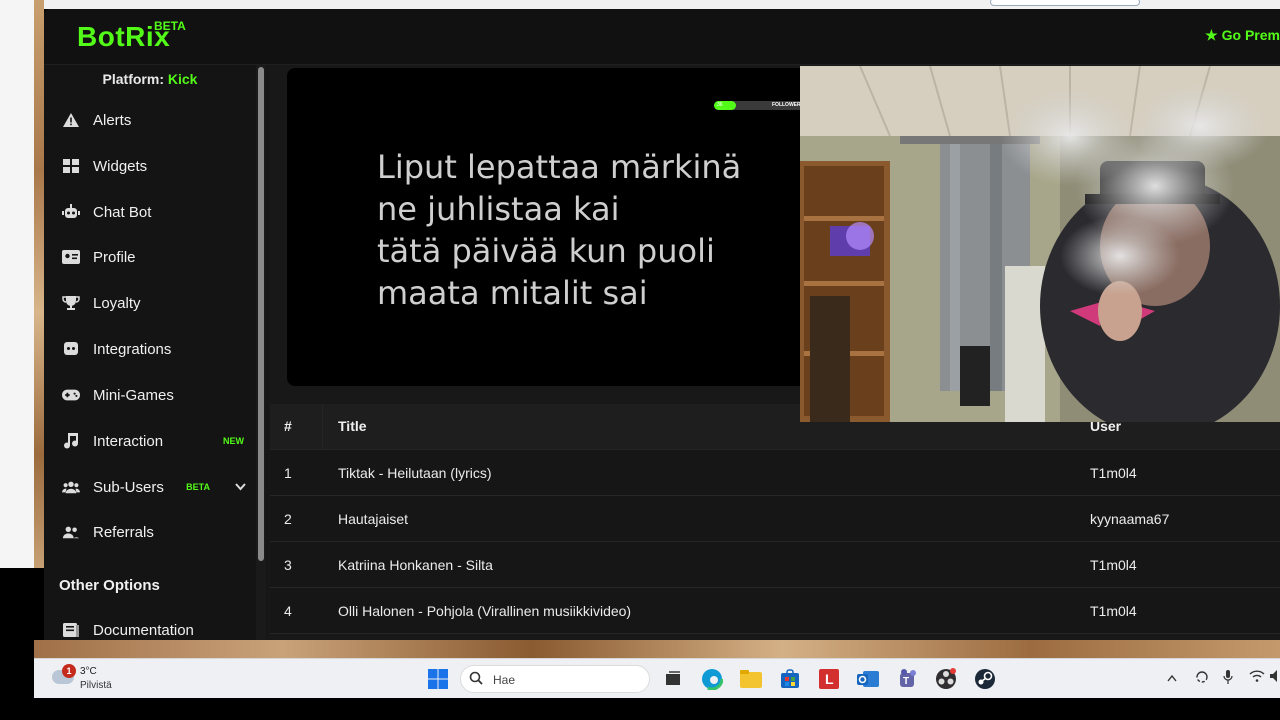 Image resolution: width=1280 pixels, height=720 pixels. What do you see at coordinates (240, 487) in the screenshot?
I see `chevron-down-icon` at bounding box center [240, 487].